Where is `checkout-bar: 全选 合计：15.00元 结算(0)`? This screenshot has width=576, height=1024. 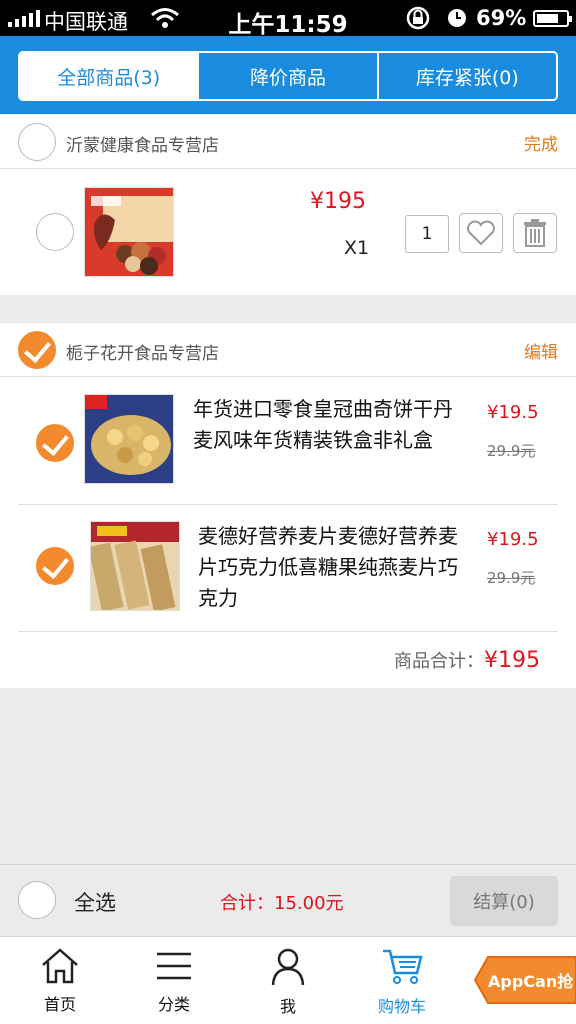
checkout-bar: 全选 合计：15.00元 结算(0) is located at coordinates (288, 900).